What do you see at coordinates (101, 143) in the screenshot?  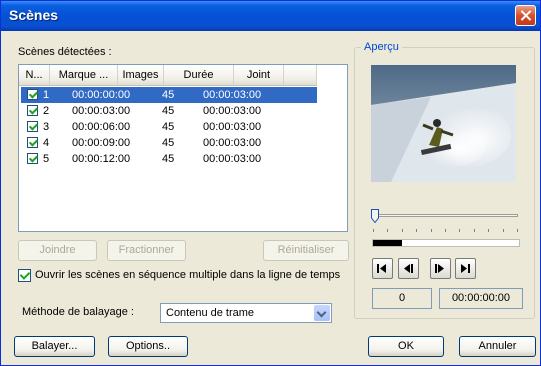 I see `scene-mark: 00:00:09:00` at bounding box center [101, 143].